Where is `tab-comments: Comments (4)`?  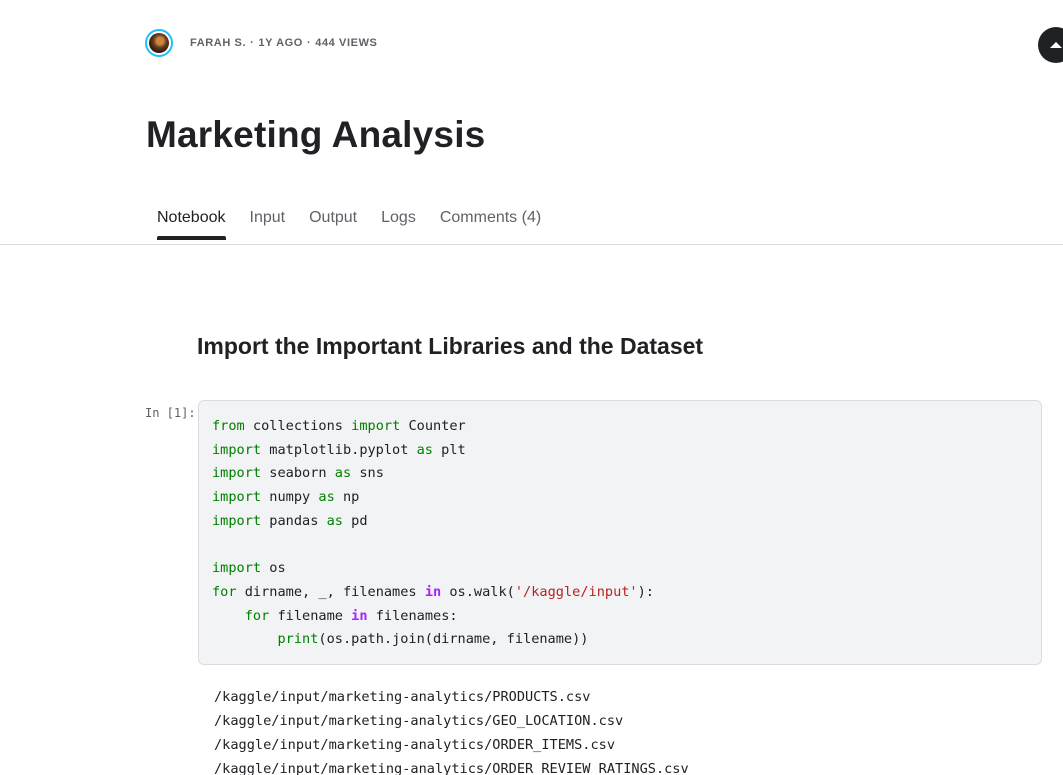 tab-comments: Comments (4) is located at coordinates (490, 224).